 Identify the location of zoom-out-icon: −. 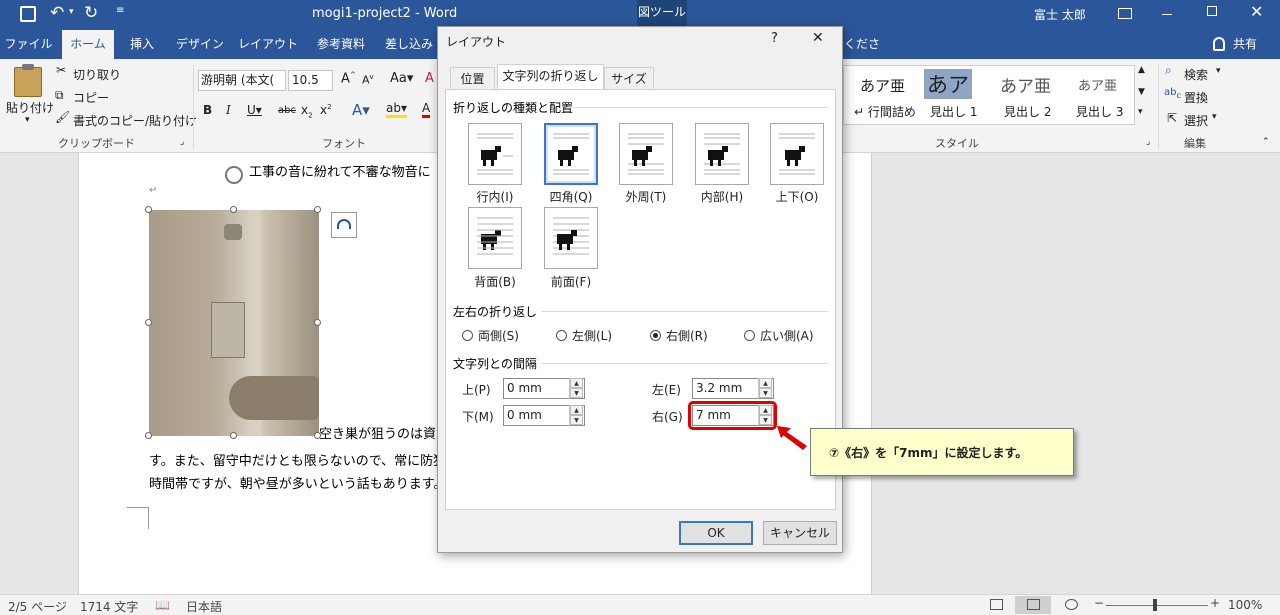
(1099, 603).